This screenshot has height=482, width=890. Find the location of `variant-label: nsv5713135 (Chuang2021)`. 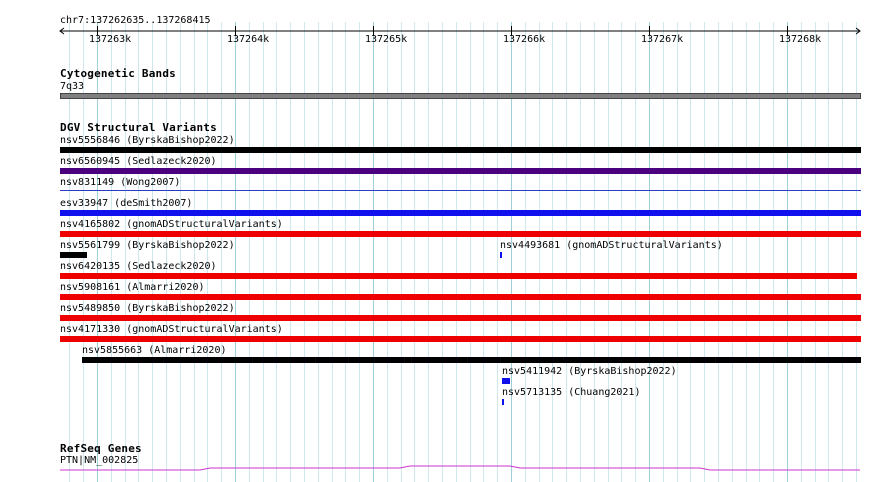

variant-label: nsv5713135 (Chuang2021) is located at coordinates (571, 392).